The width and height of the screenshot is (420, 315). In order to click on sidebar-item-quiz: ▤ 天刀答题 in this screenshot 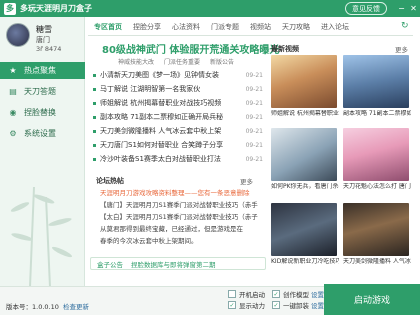, I will do `click(42, 91)`.